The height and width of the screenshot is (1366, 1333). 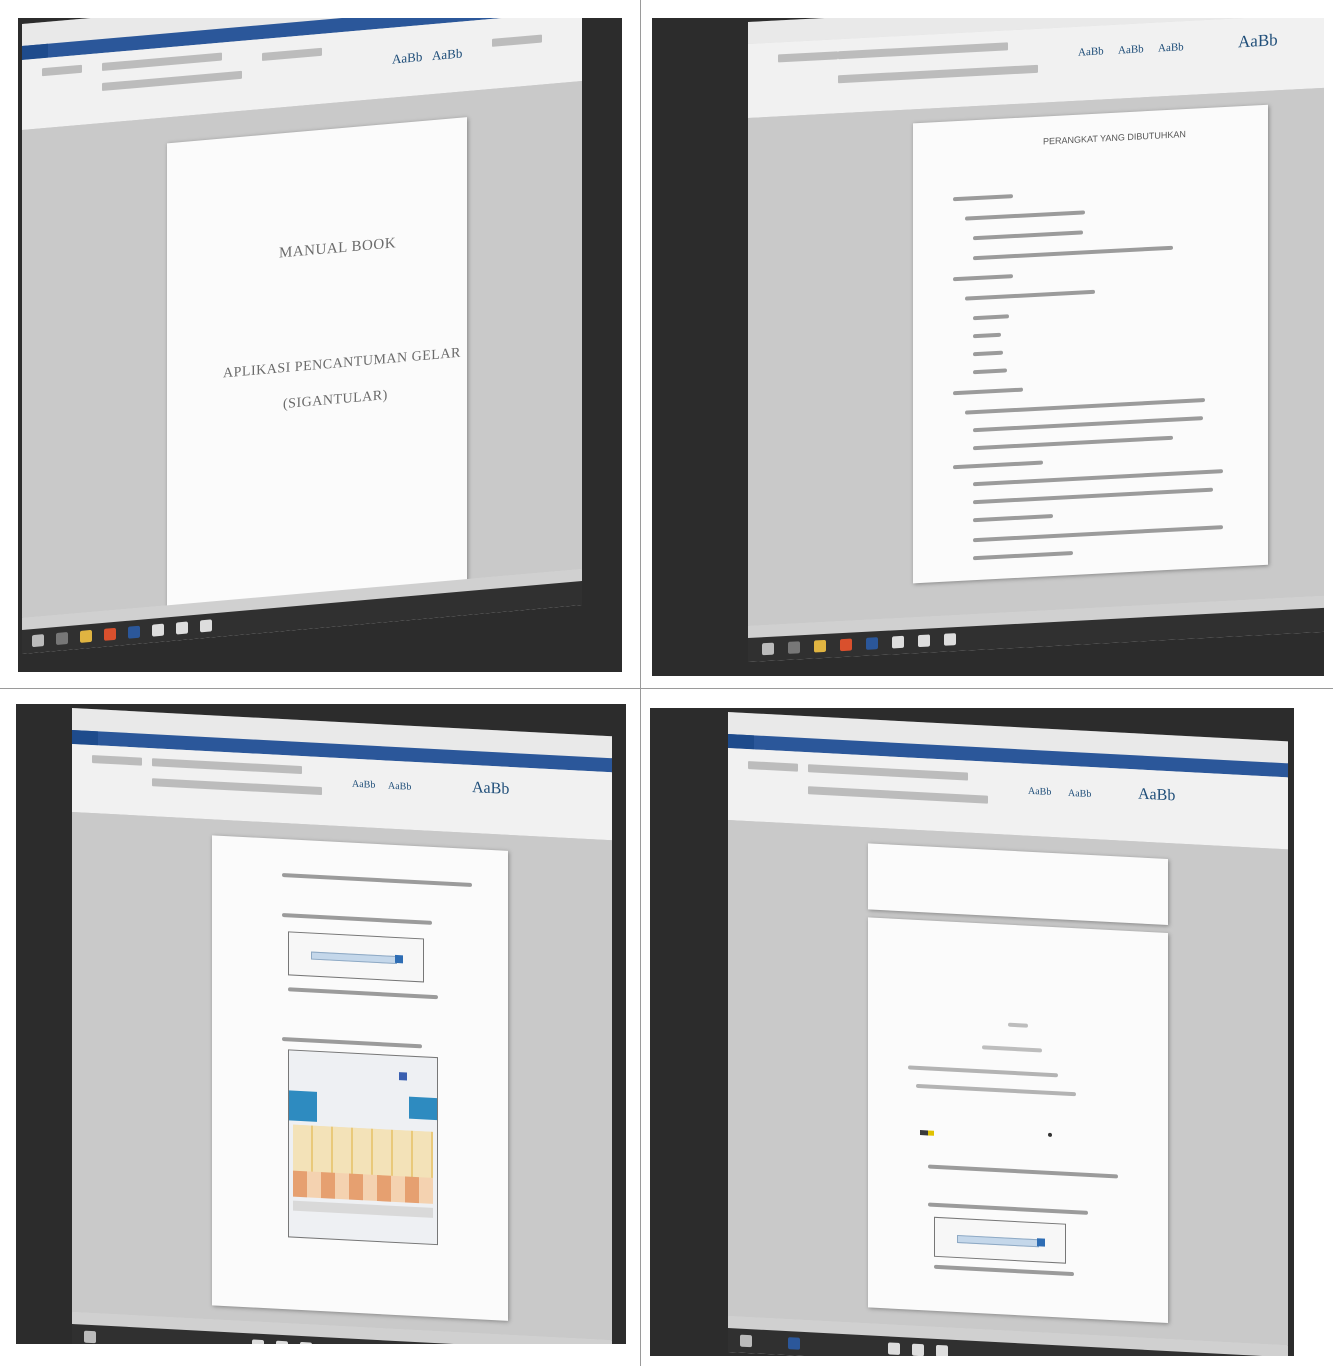 What do you see at coordinates (666, 688) in the screenshot?
I see `horizontal-divider` at bounding box center [666, 688].